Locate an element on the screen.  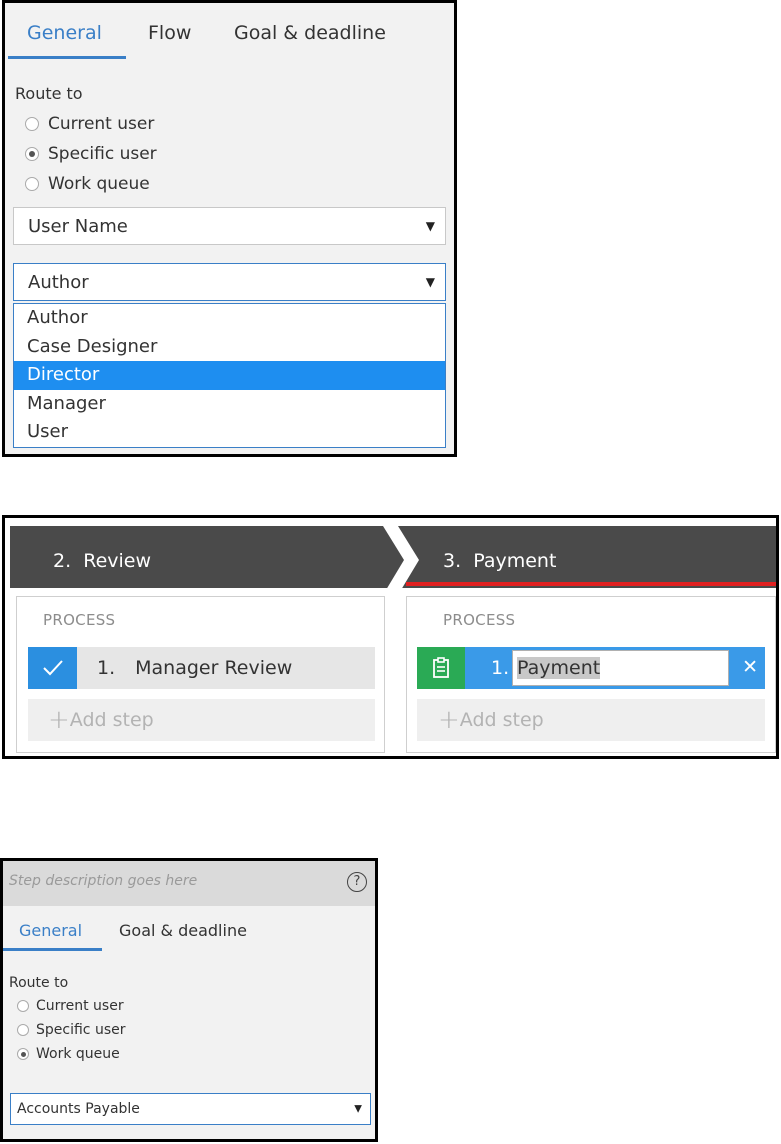
help-icon: ? is located at coordinates (357, 882).